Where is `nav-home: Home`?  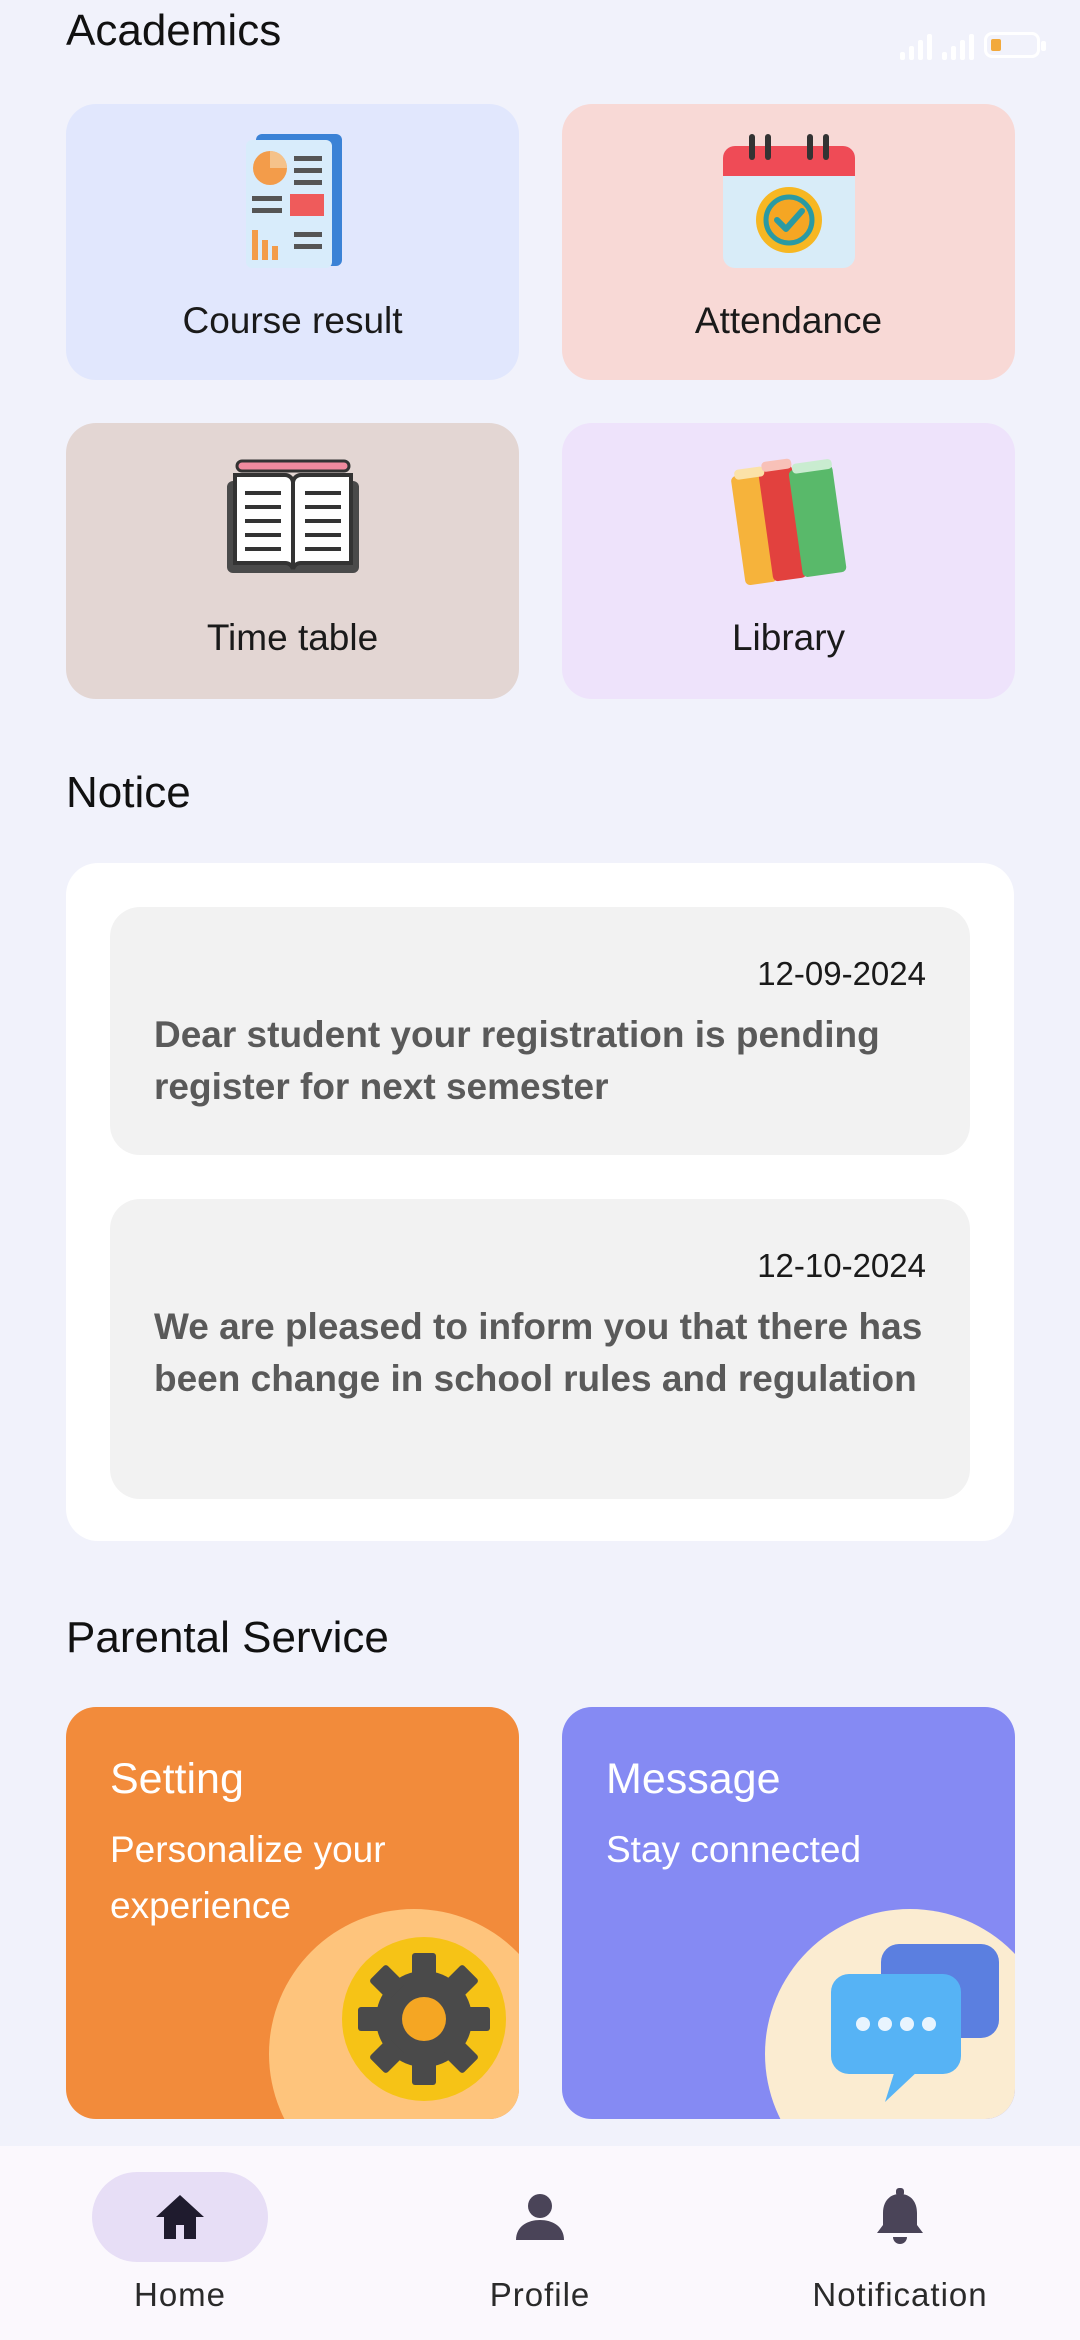 nav-home: Home is located at coordinates (180, 2243).